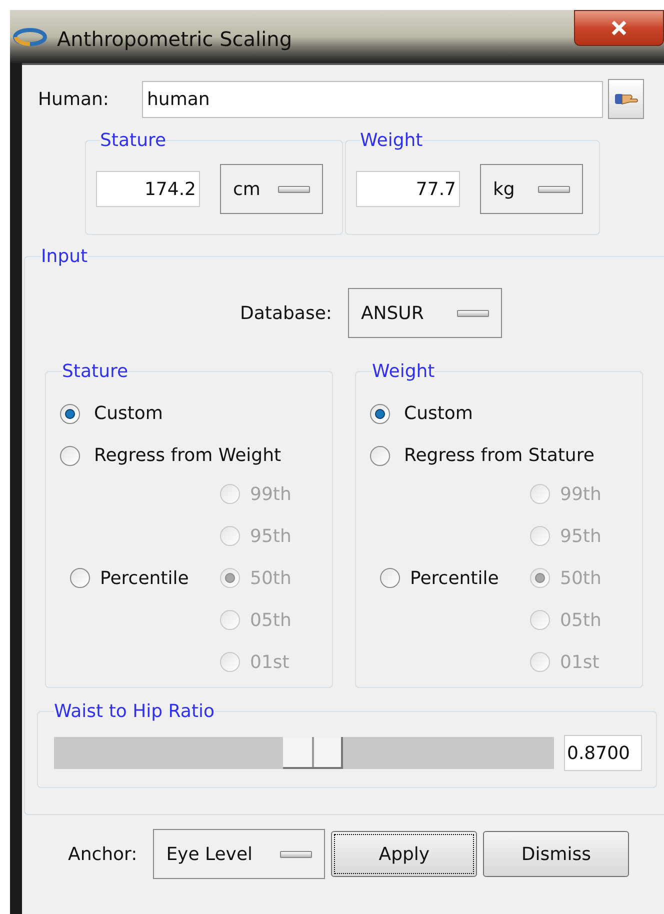 This screenshot has height=914, width=664. I want to click on slider-thumb, so click(312, 753).